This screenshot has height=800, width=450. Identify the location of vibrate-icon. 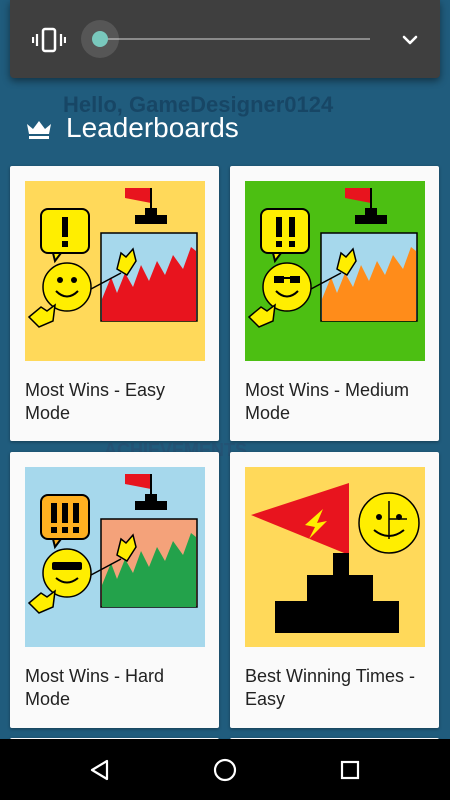
(49, 40).